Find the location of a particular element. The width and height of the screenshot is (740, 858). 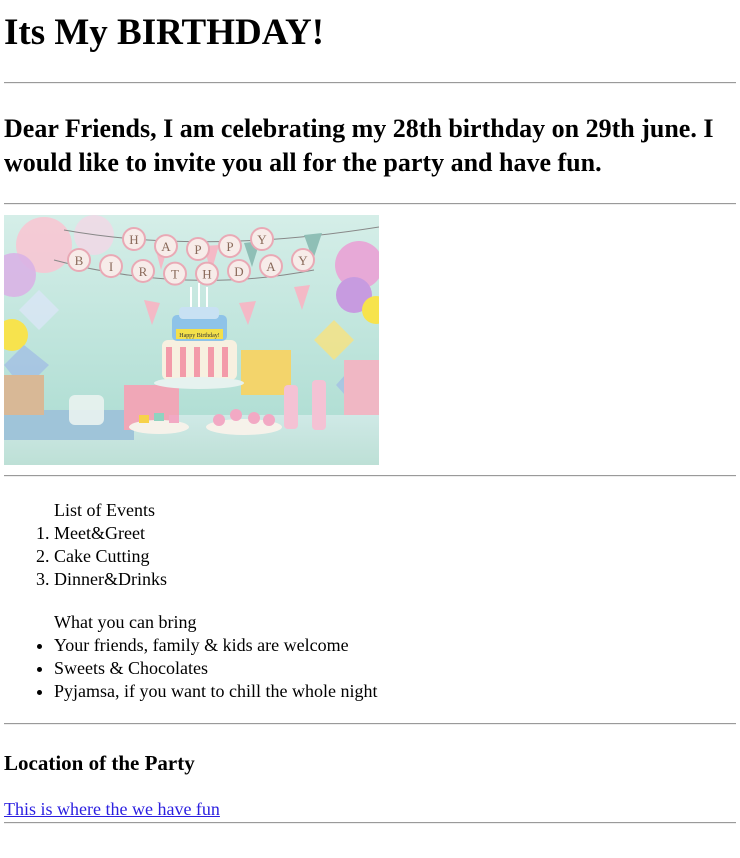

birthday-party-image: HAPPY BIRTHDAY Happy Birthday! is located at coordinates (191, 340).